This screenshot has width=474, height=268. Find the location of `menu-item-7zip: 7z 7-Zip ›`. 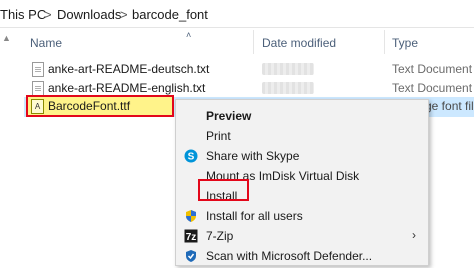

menu-item-7zip: 7z 7-Zip › is located at coordinates (302, 236).